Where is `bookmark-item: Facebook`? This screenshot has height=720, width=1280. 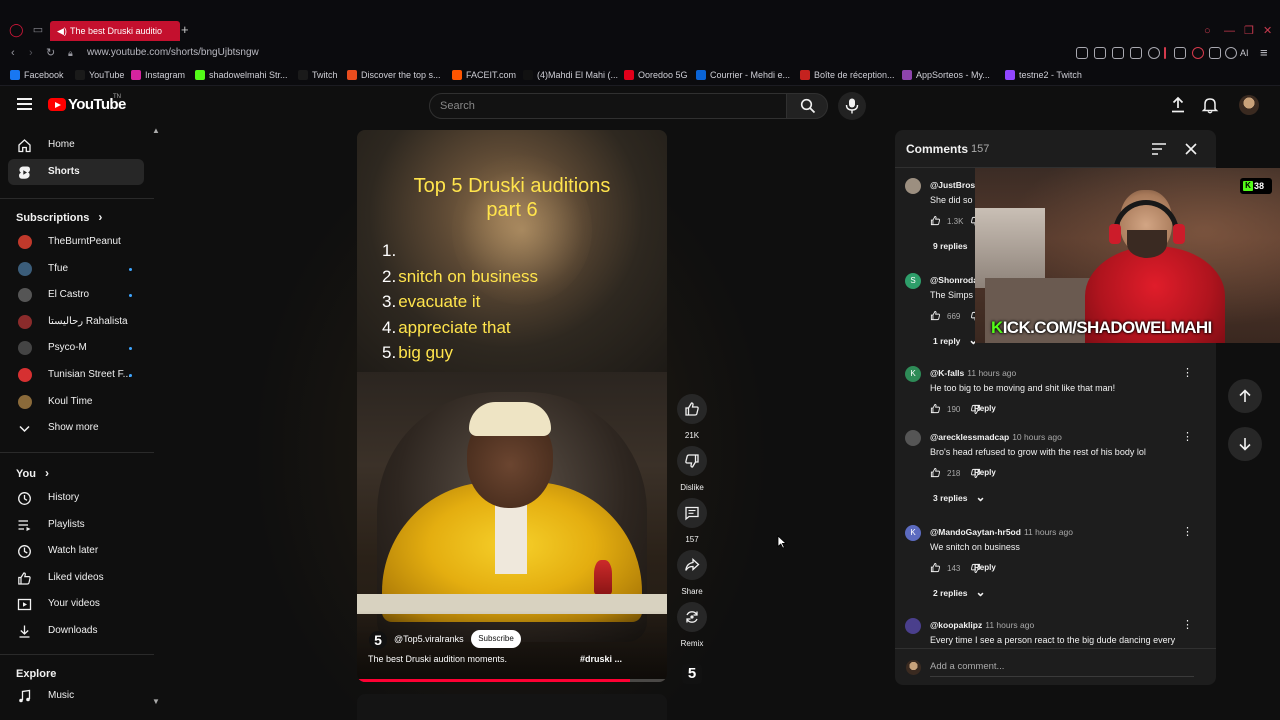 bookmark-item: Facebook is located at coordinates (37, 76).